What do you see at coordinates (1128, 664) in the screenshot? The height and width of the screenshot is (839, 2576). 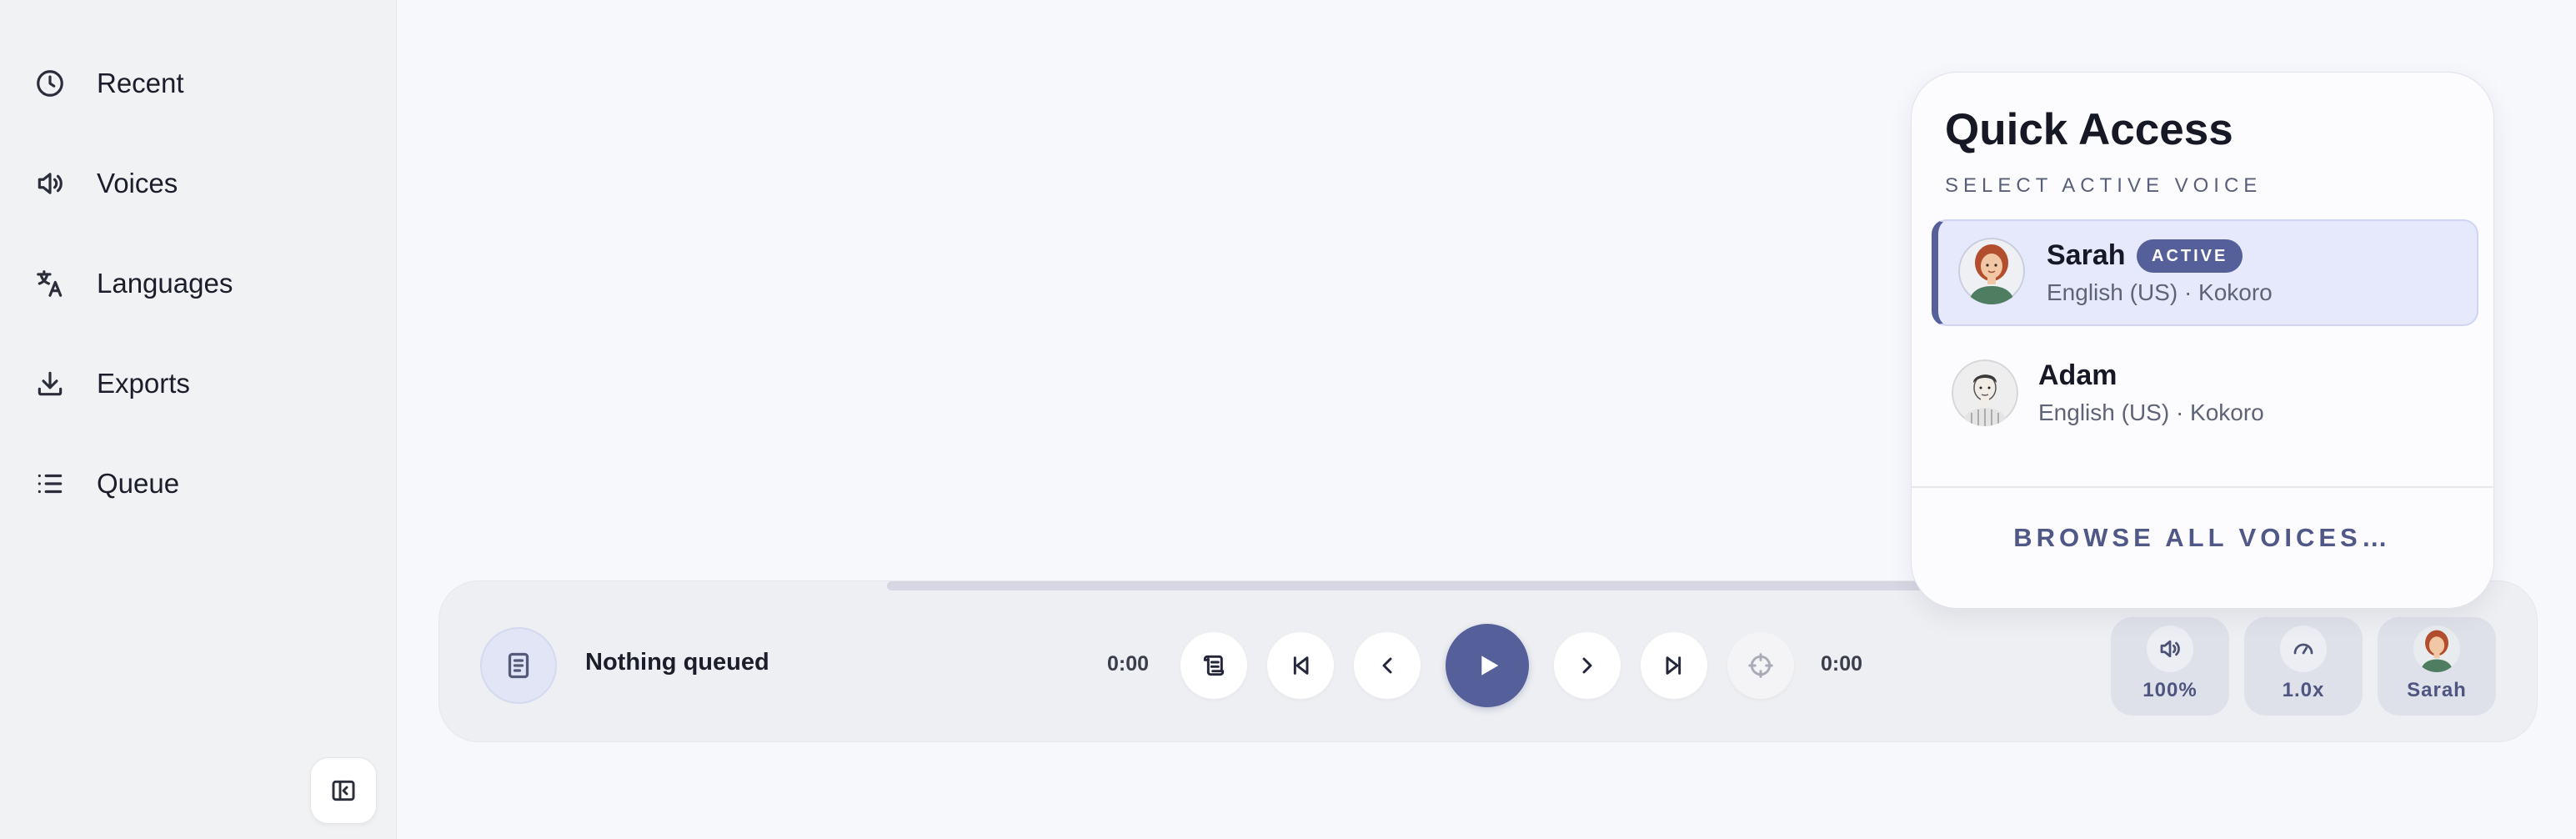 I see `time-elapsed: 0:00` at bounding box center [1128, 664].